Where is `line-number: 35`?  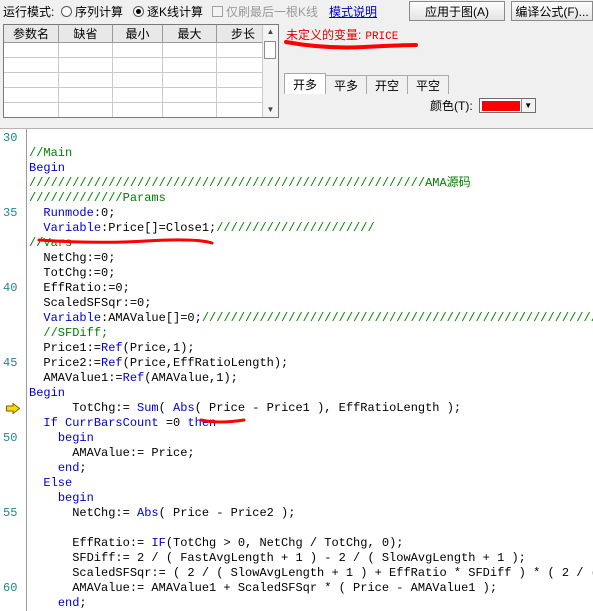 line-number: 35 is located at coordinates (10, 213).